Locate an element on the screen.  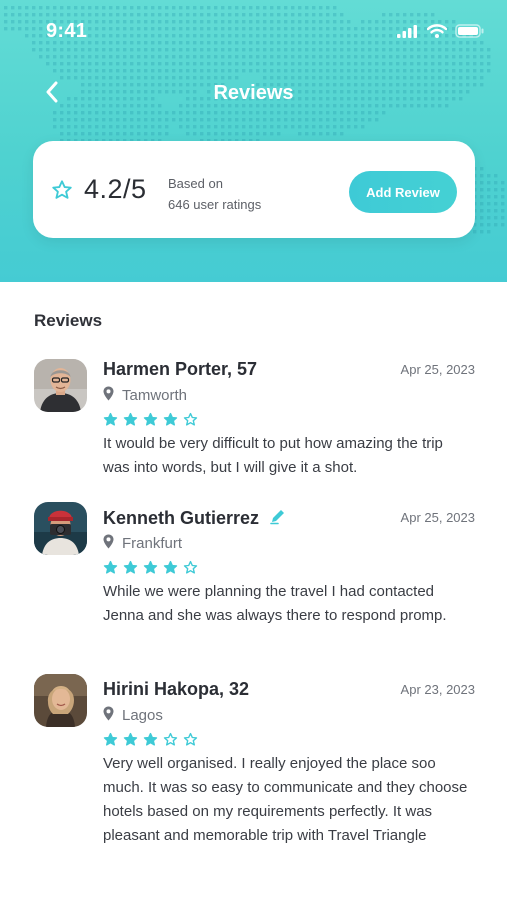
reviewer-name-text: Harmen Porter, 57 is located at coordinates (180, 369).